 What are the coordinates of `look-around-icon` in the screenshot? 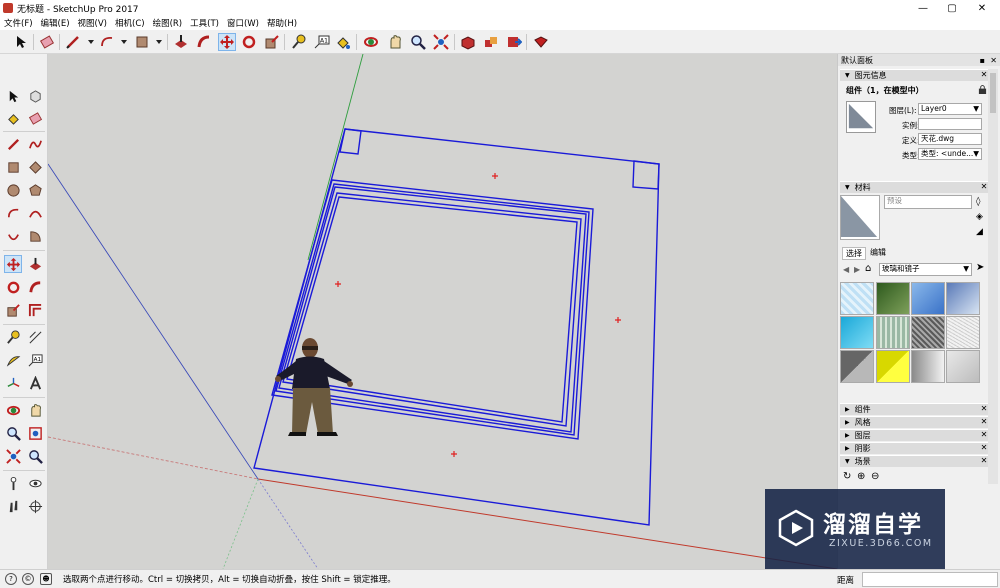 It's located at (35, 483).